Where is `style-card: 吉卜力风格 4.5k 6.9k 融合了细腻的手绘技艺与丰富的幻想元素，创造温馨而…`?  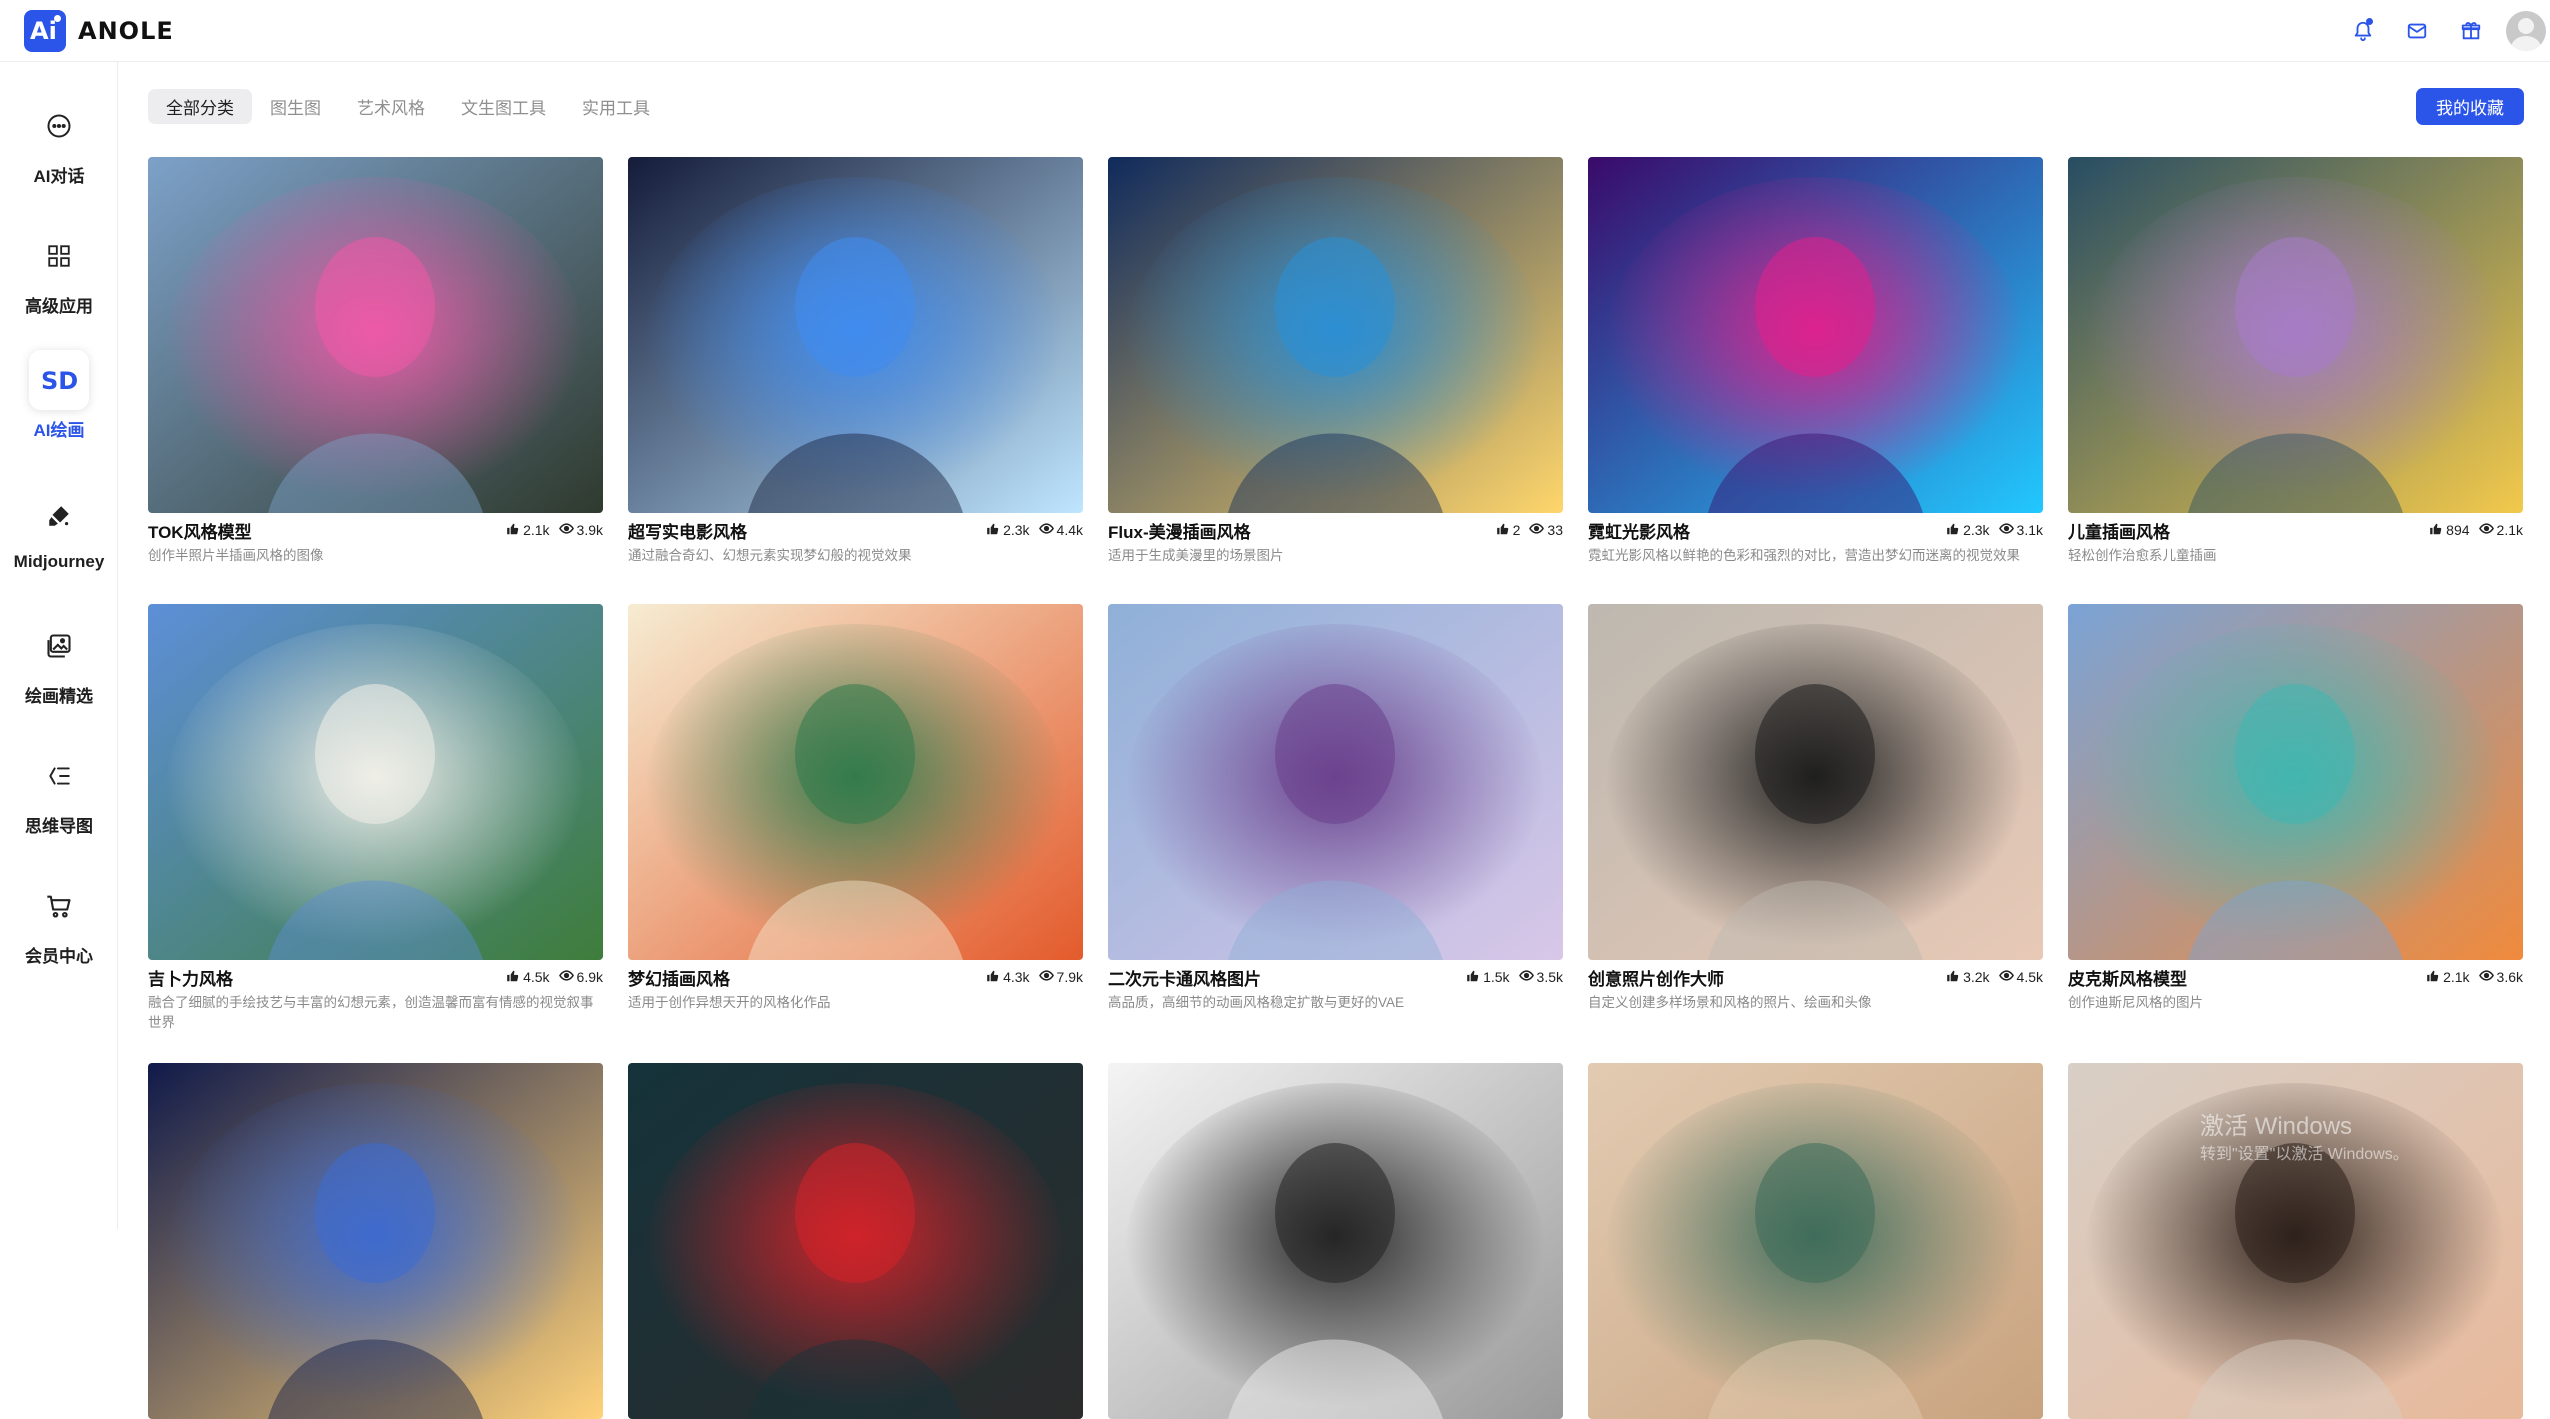
style-card: 吉卜力风格 4.5k 6.9k 融合了细腻的手绘技艺与丰富的幻想元素，创造温馨而… is located at coordinates (375, 818).